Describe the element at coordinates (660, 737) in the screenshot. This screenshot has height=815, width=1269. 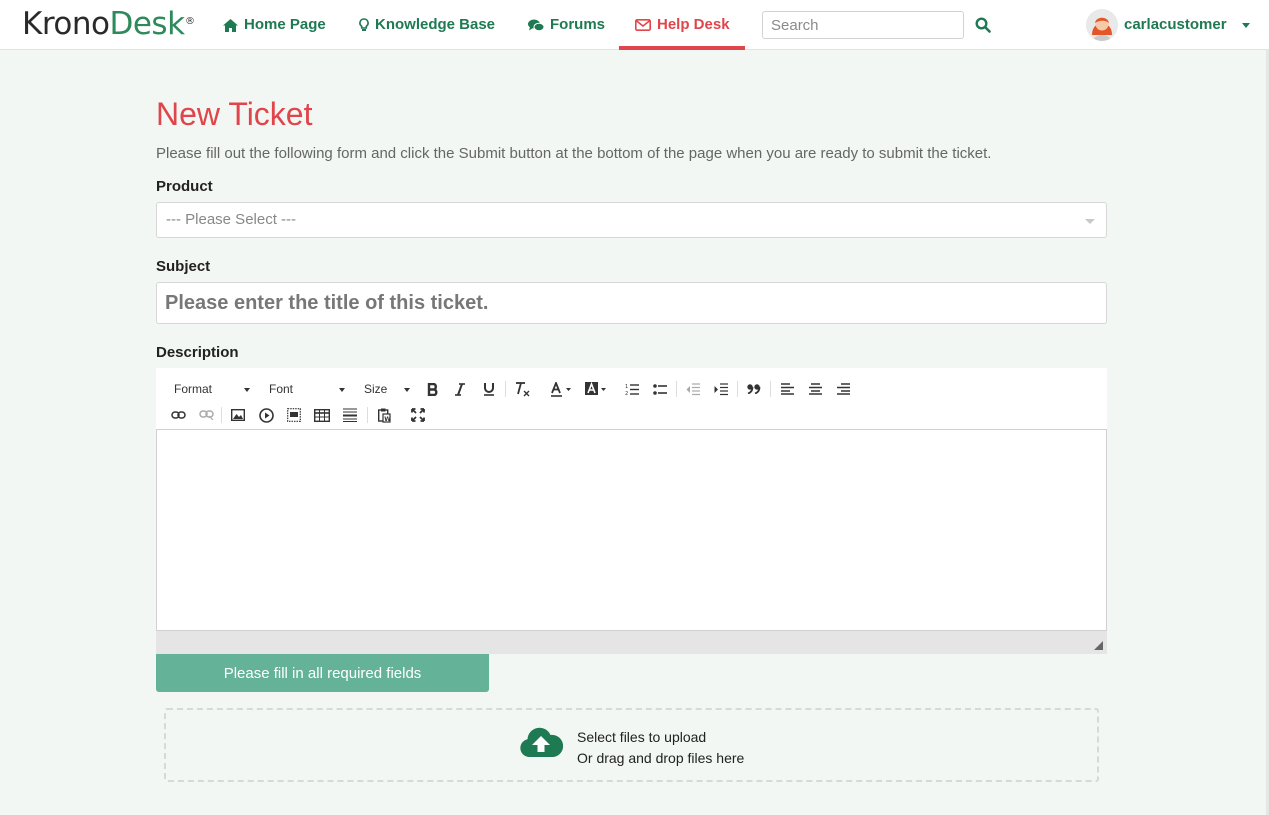
I see `dropzone-select-files-text: Select files to upload` at that location.